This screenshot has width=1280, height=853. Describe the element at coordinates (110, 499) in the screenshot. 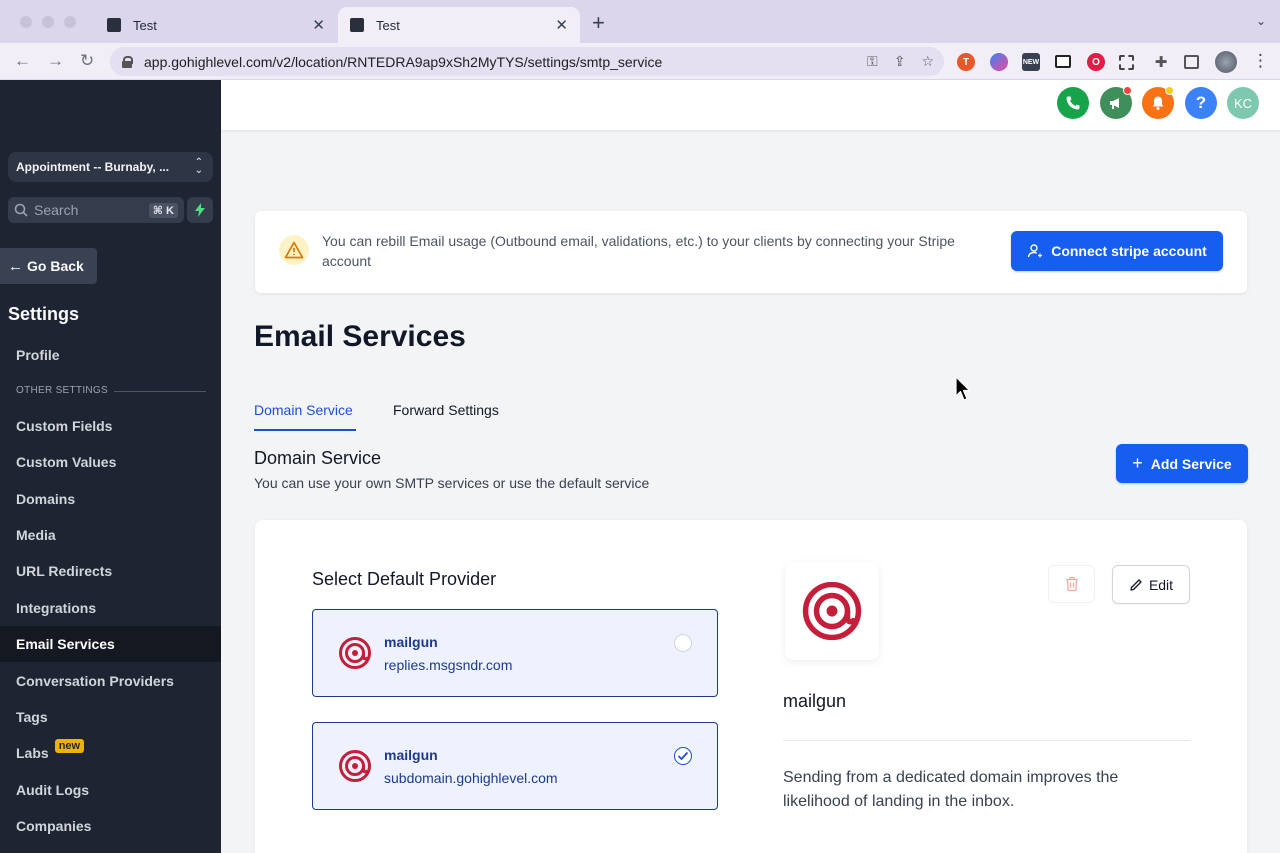

I see `sidebar-item-domains: Domains` at that location.